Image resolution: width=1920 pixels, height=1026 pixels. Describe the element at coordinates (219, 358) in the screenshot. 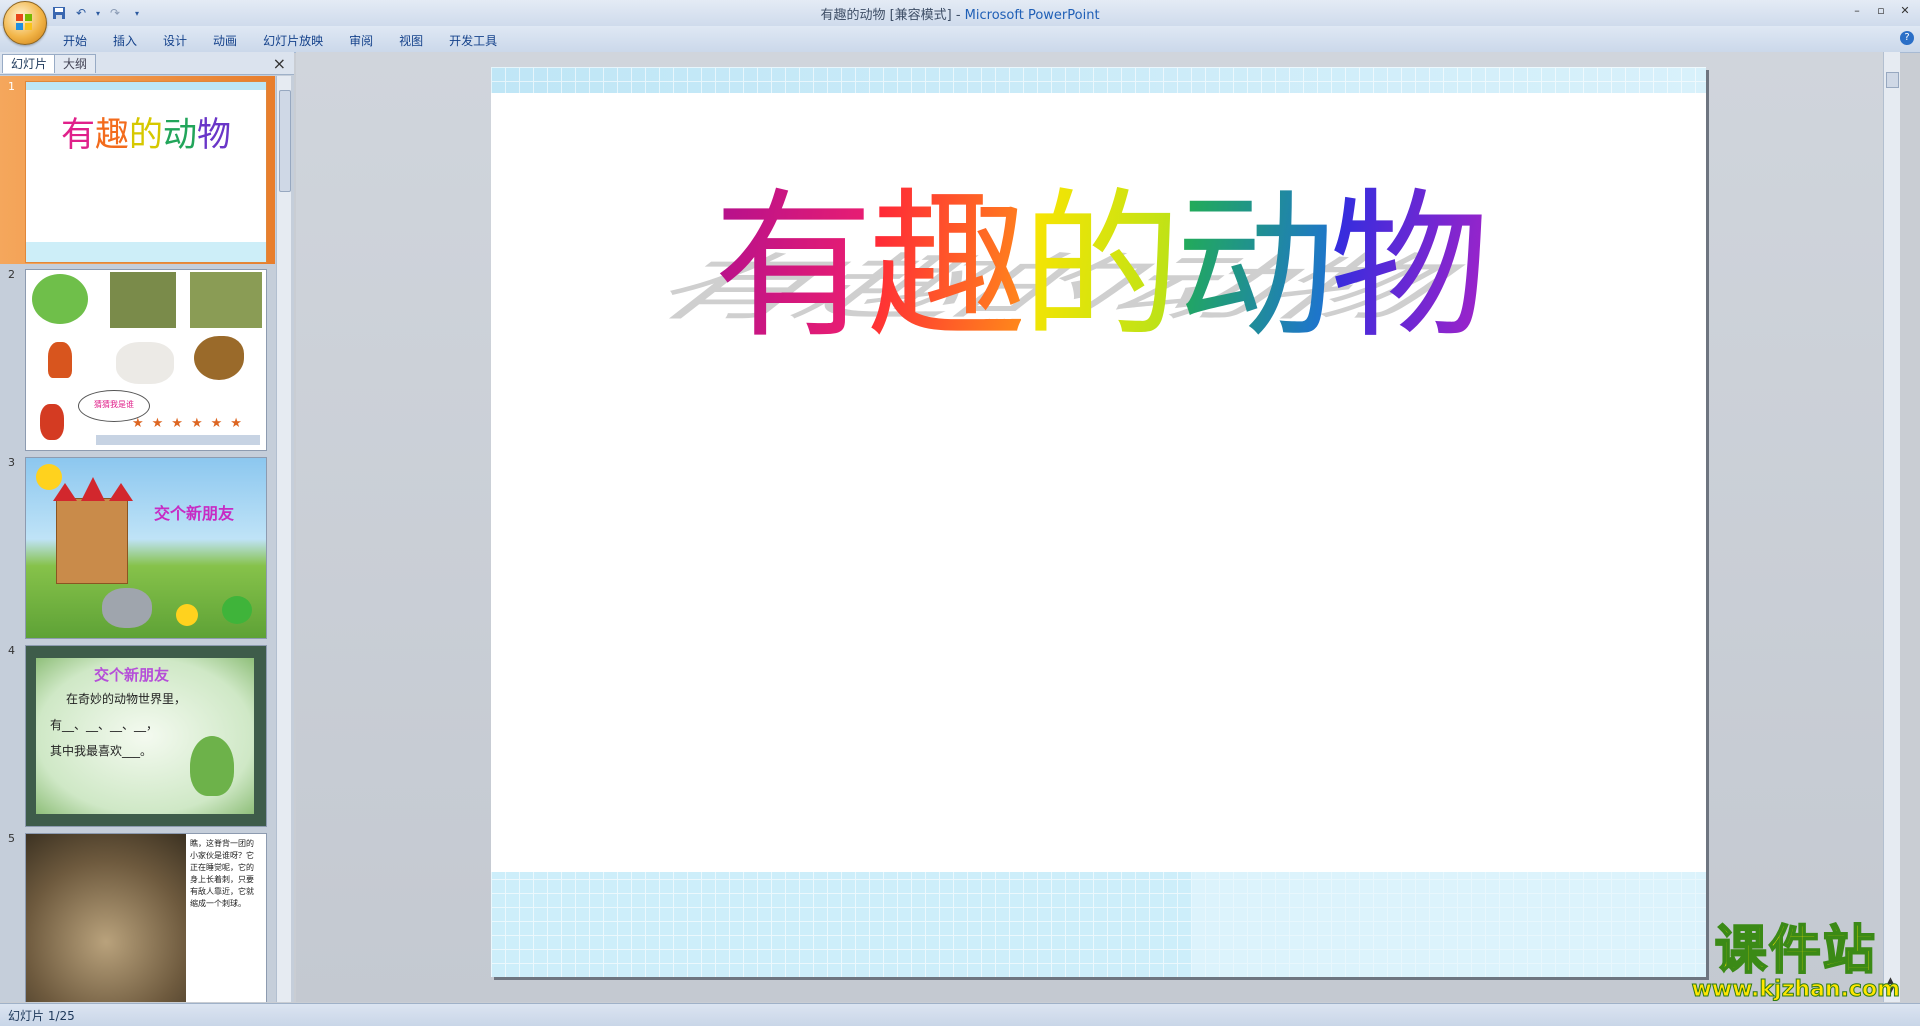

I see `duck-image` at that location.